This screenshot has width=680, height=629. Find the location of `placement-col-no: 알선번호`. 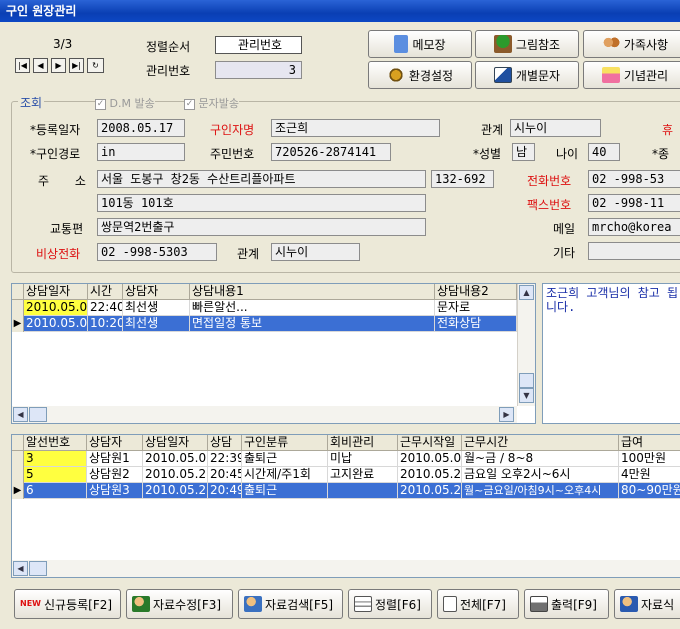

placement-col-no: 알선번호 is located at coordinates (55, 443).